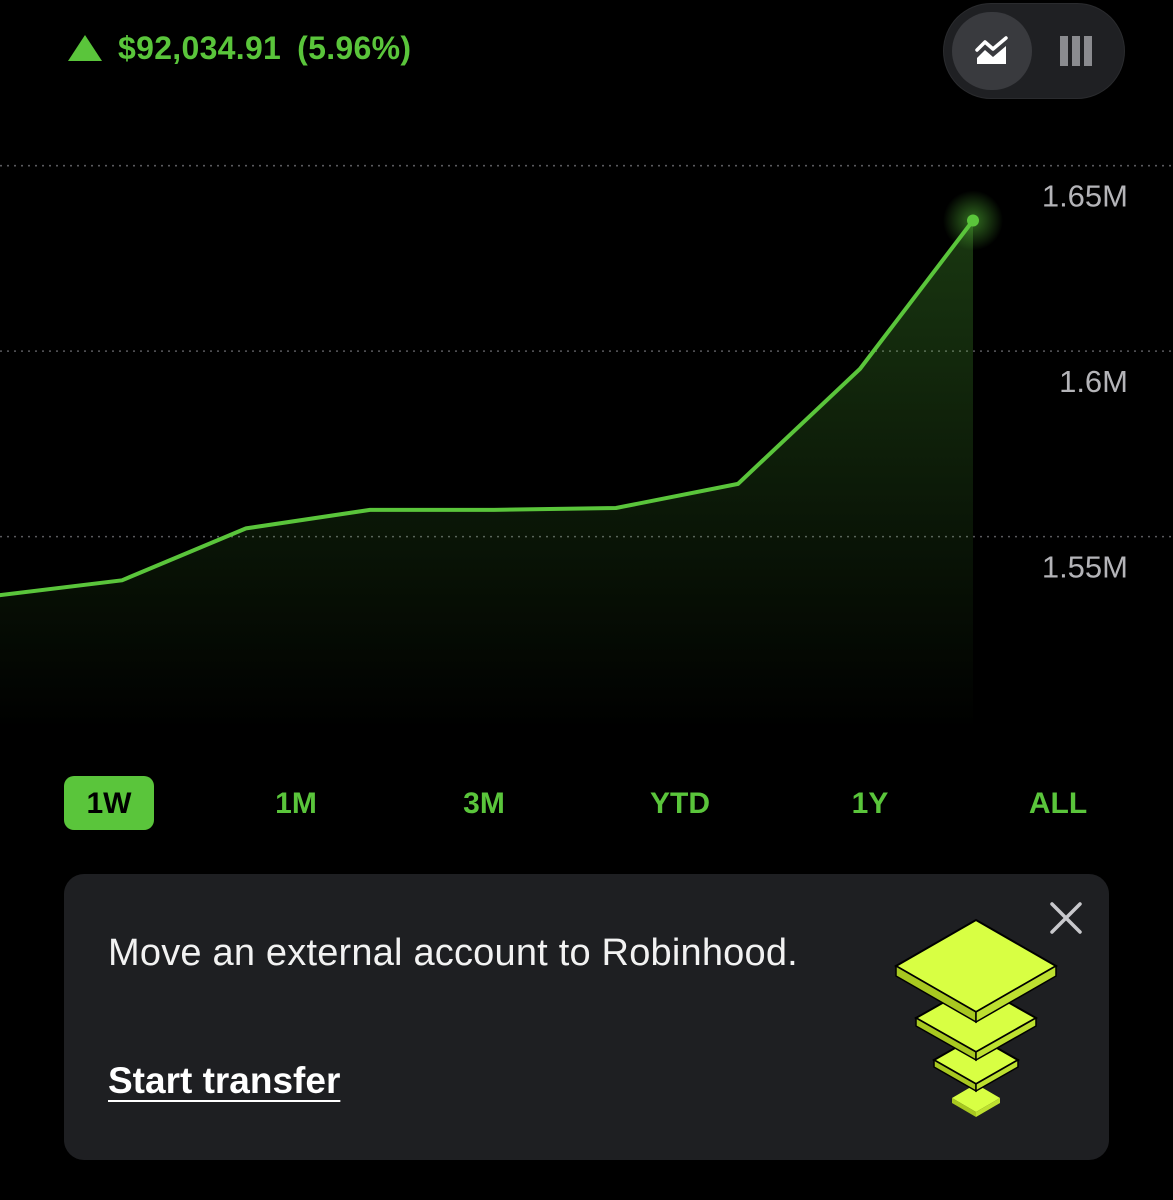 This screenshot has width=1173, height=1200. I want to click on range-1m-button: 1M, so click(296, 803).